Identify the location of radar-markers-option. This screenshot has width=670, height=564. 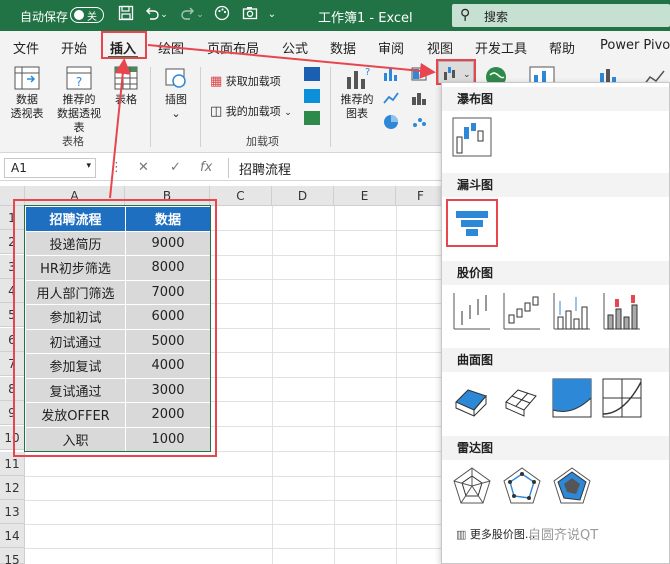
(522, 486).